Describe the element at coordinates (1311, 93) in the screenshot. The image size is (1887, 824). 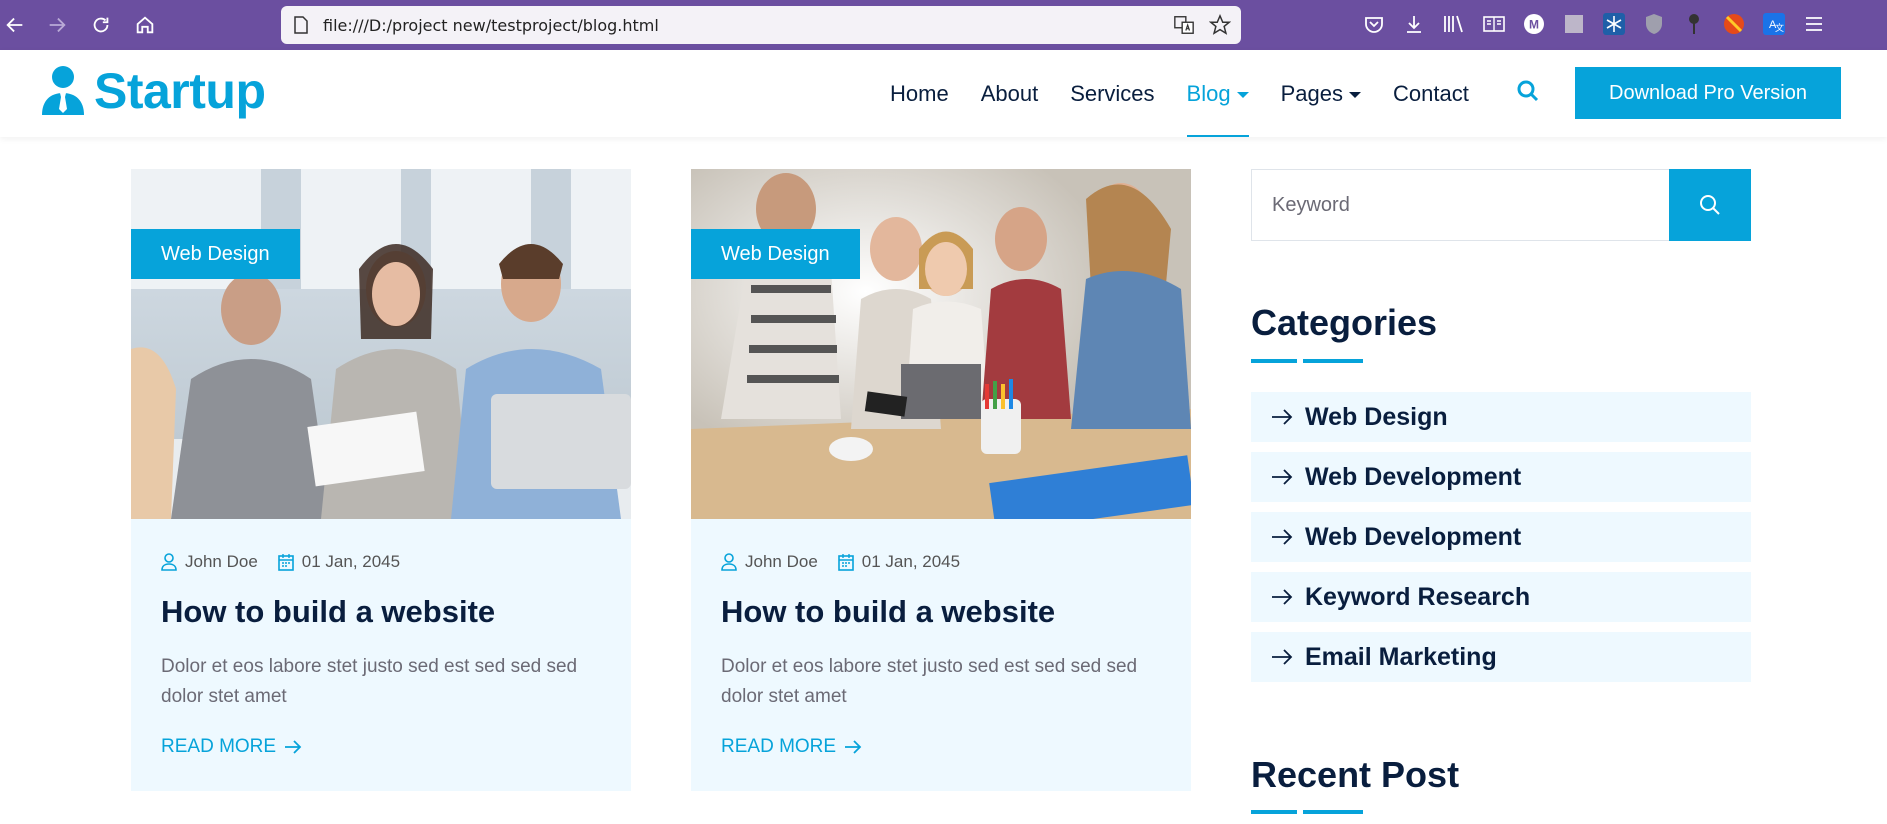
I see `menu-label: Pages` at that location.